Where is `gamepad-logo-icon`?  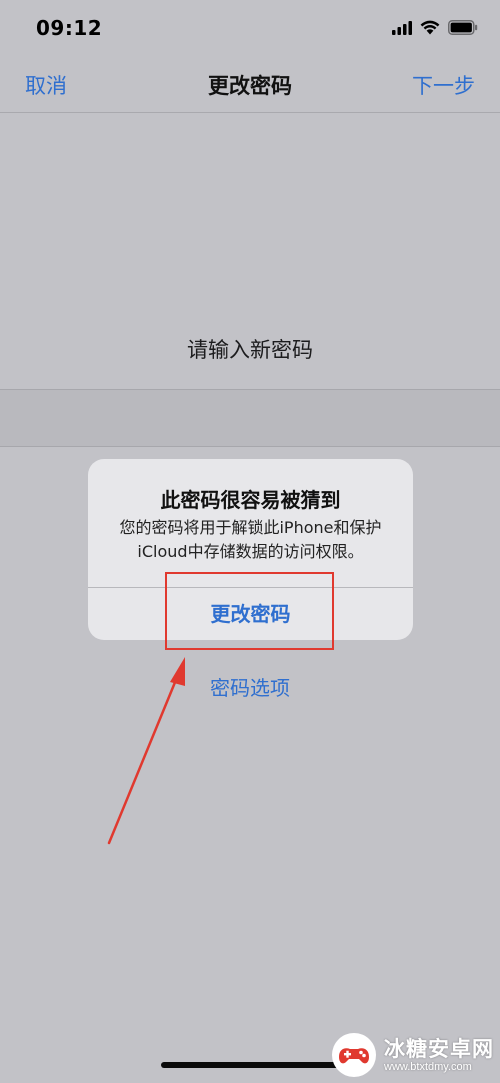
gamepad-logo-icon is located at coordinates (354, 1055).